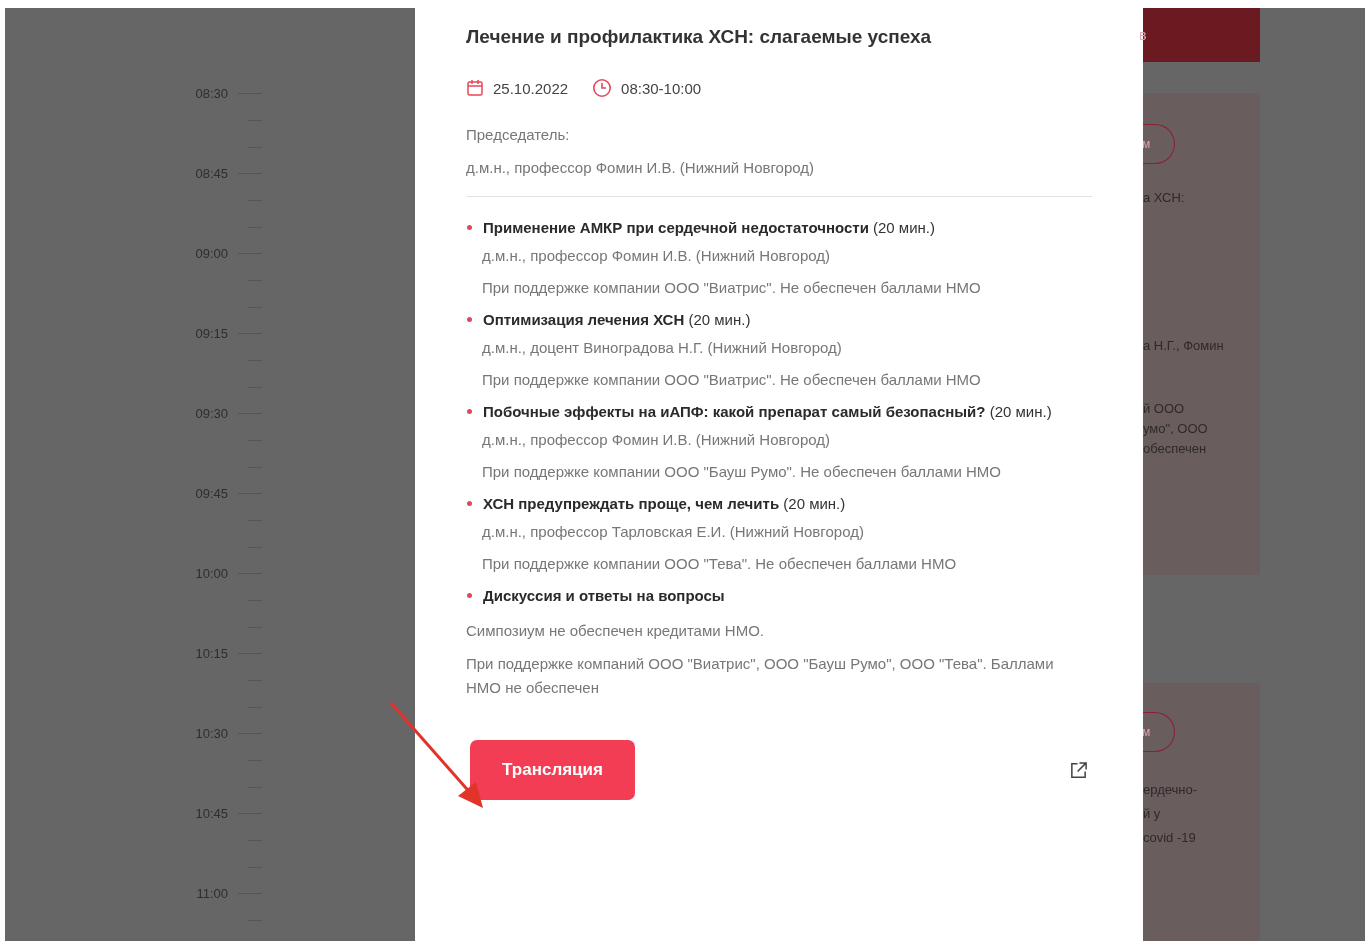 Image resolution: width=1365 pixels, height=941 pixels. What do you see at coordinates (673, 531) in the screenshot?
I see `talk-speaker: д.м.н., профессор Тарловская Е.И. (Нижний Новгород)` at bounding box center [673, 531].